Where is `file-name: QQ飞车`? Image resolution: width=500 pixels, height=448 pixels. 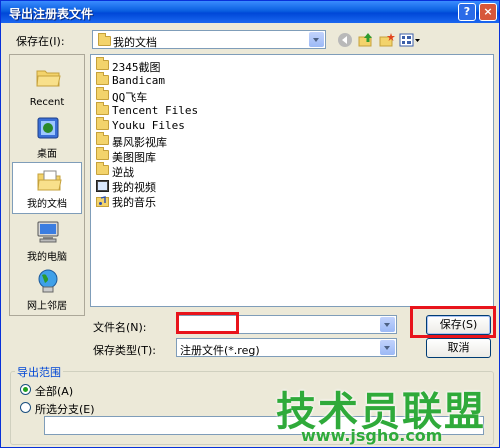
file-name: QQ飞车 is located at coordinates (130, 97).